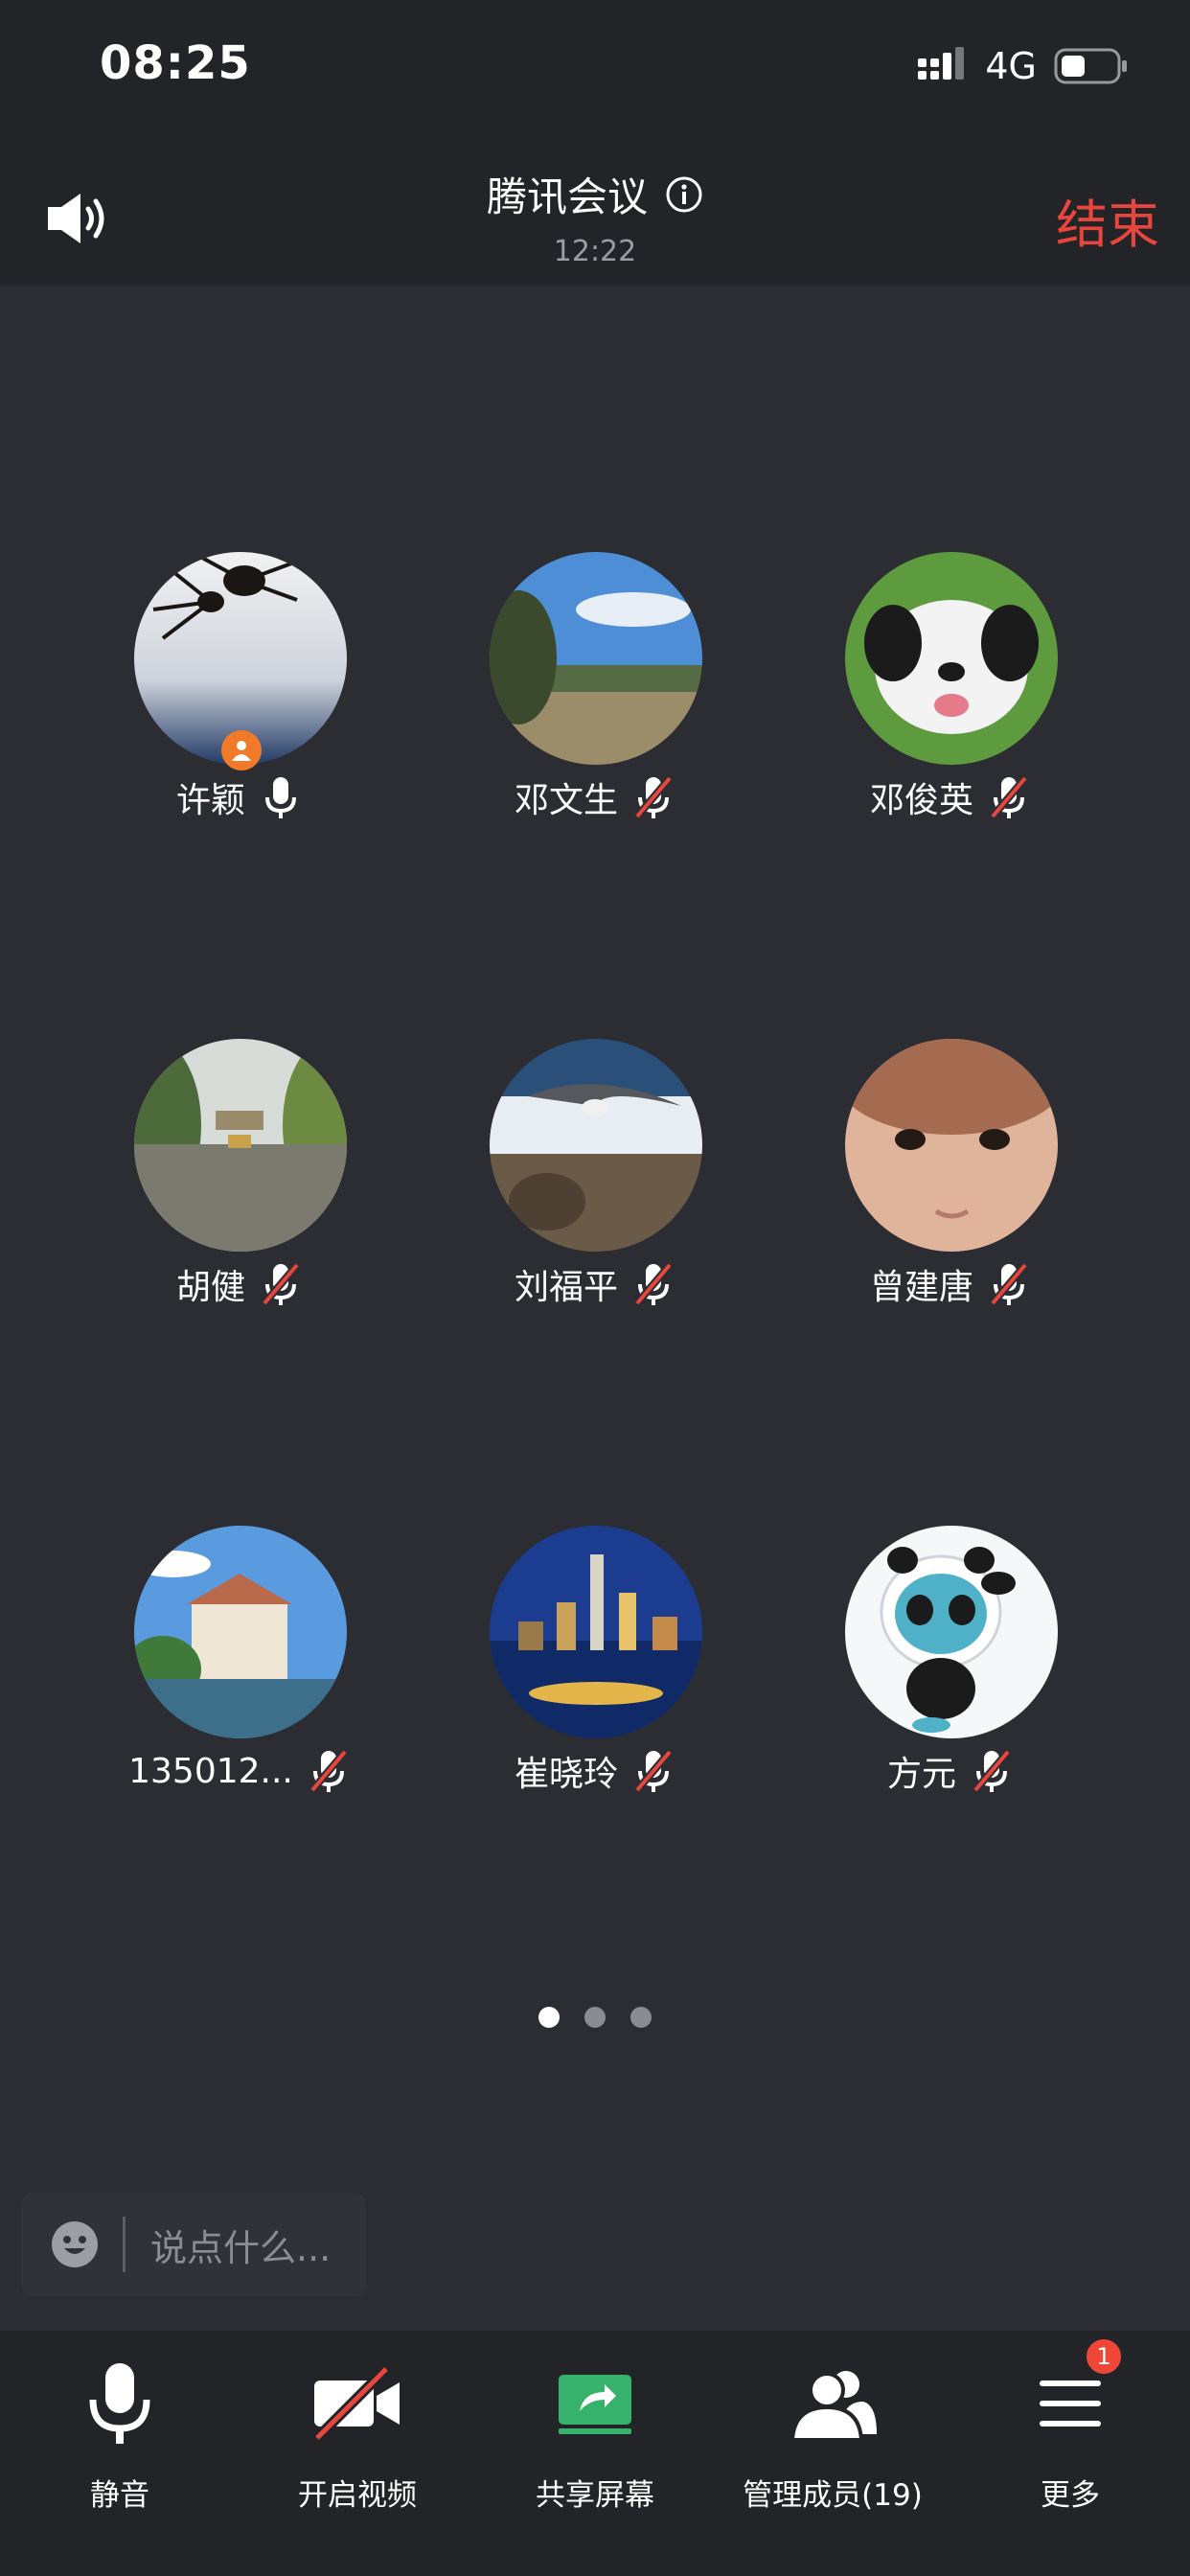  I want to click on video-off-icon, so click(357, 2403).